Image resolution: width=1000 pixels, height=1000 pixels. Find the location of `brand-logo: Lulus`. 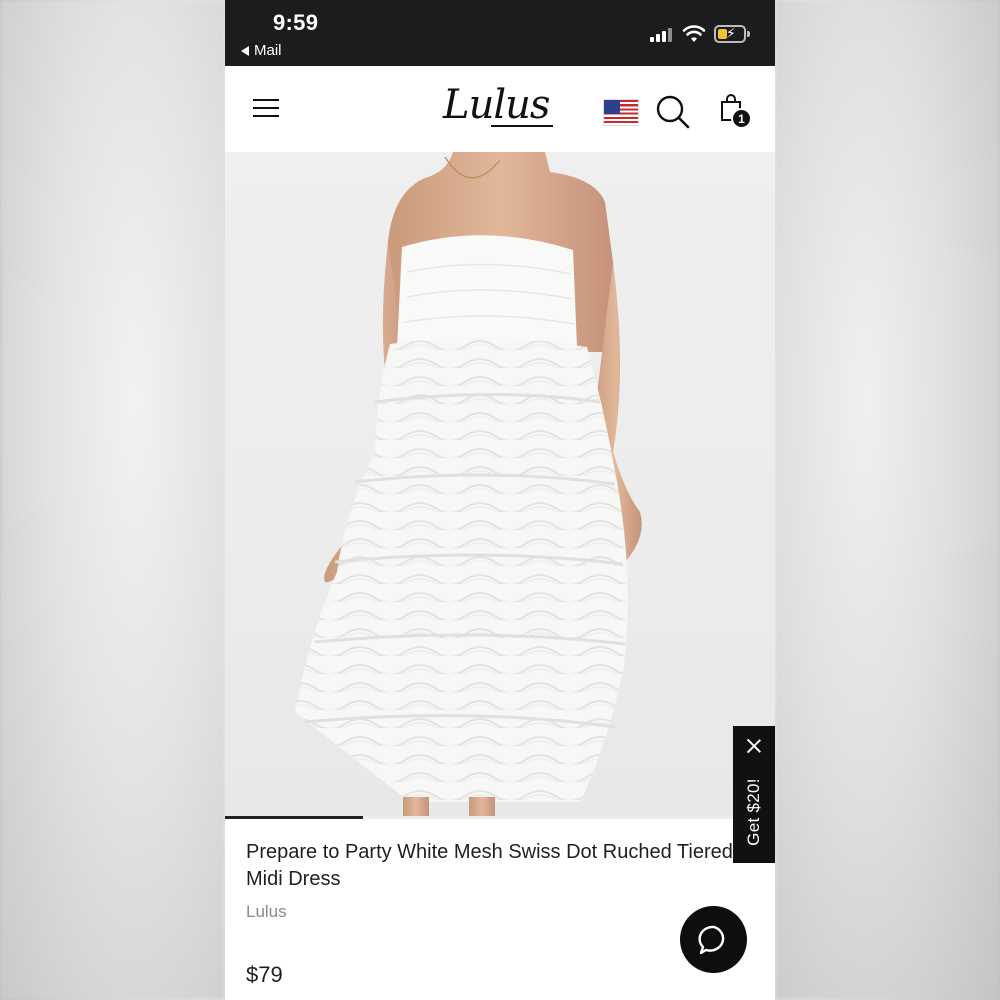

brand-logo: Lulus is located at coordinates (496, 105).